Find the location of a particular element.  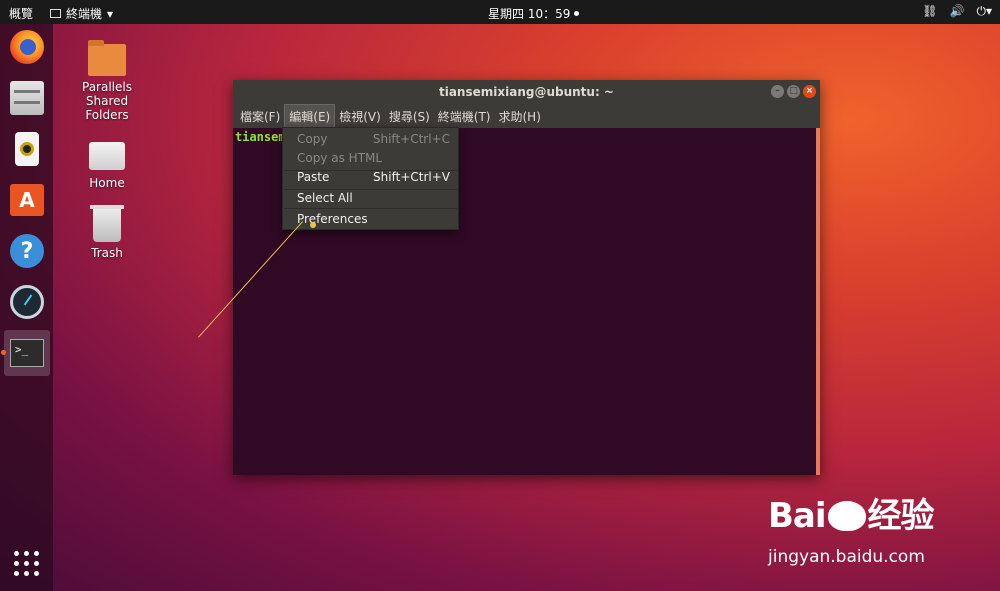

desktop-icon-trash: Trash is located at coordinates (107, 232).